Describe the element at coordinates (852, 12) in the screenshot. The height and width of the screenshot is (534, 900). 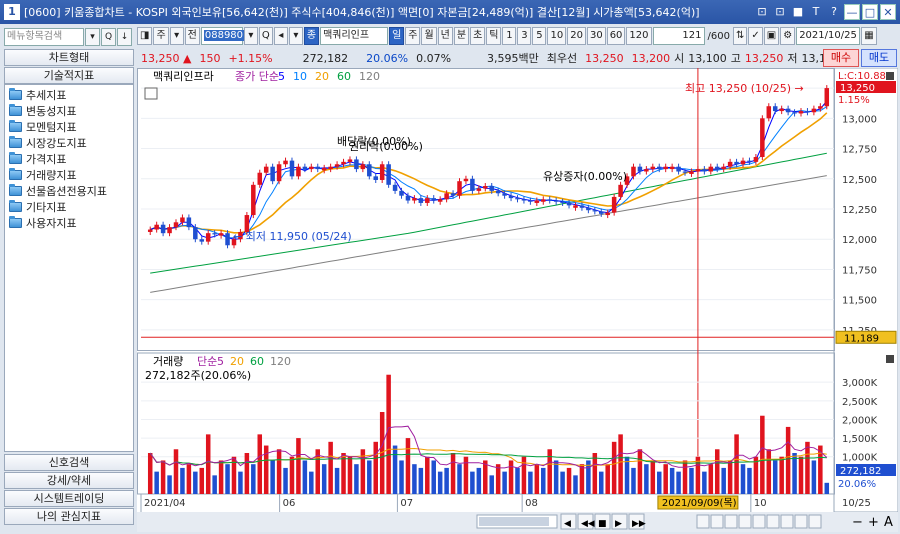
I see `minimize-button: —` at that location.